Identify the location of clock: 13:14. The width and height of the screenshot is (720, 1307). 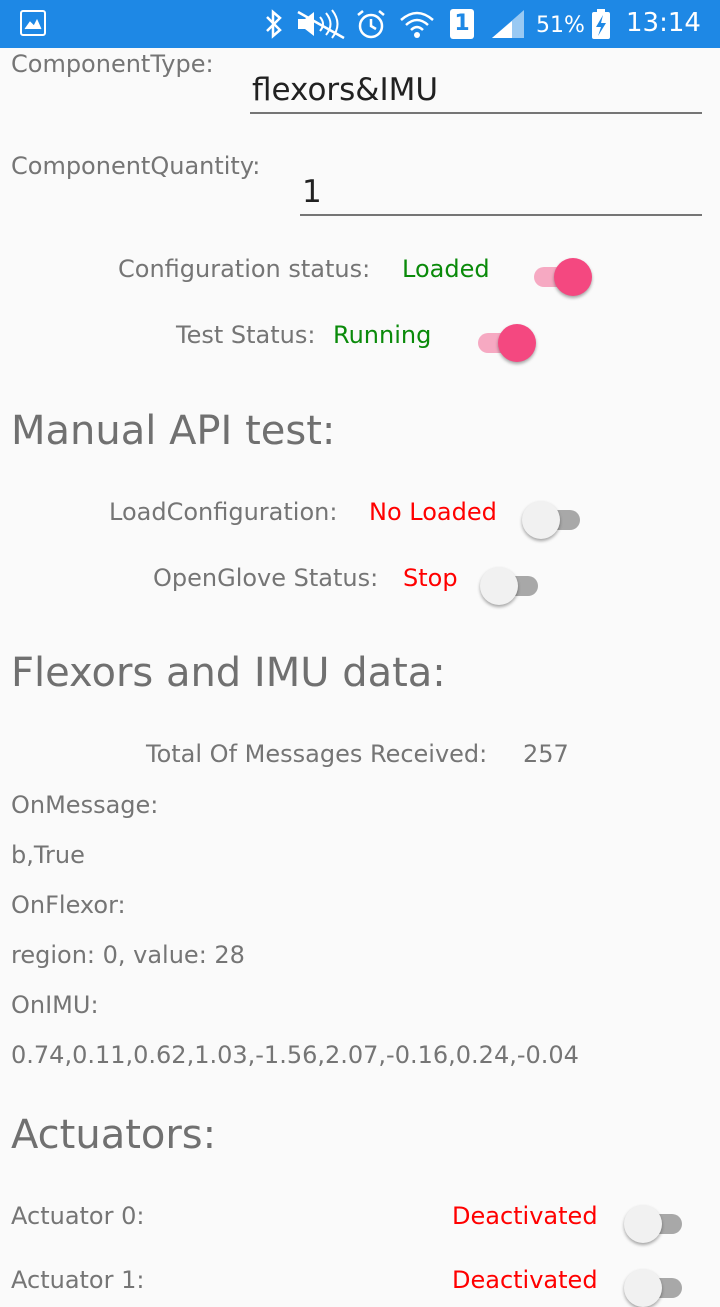
(663, 23).